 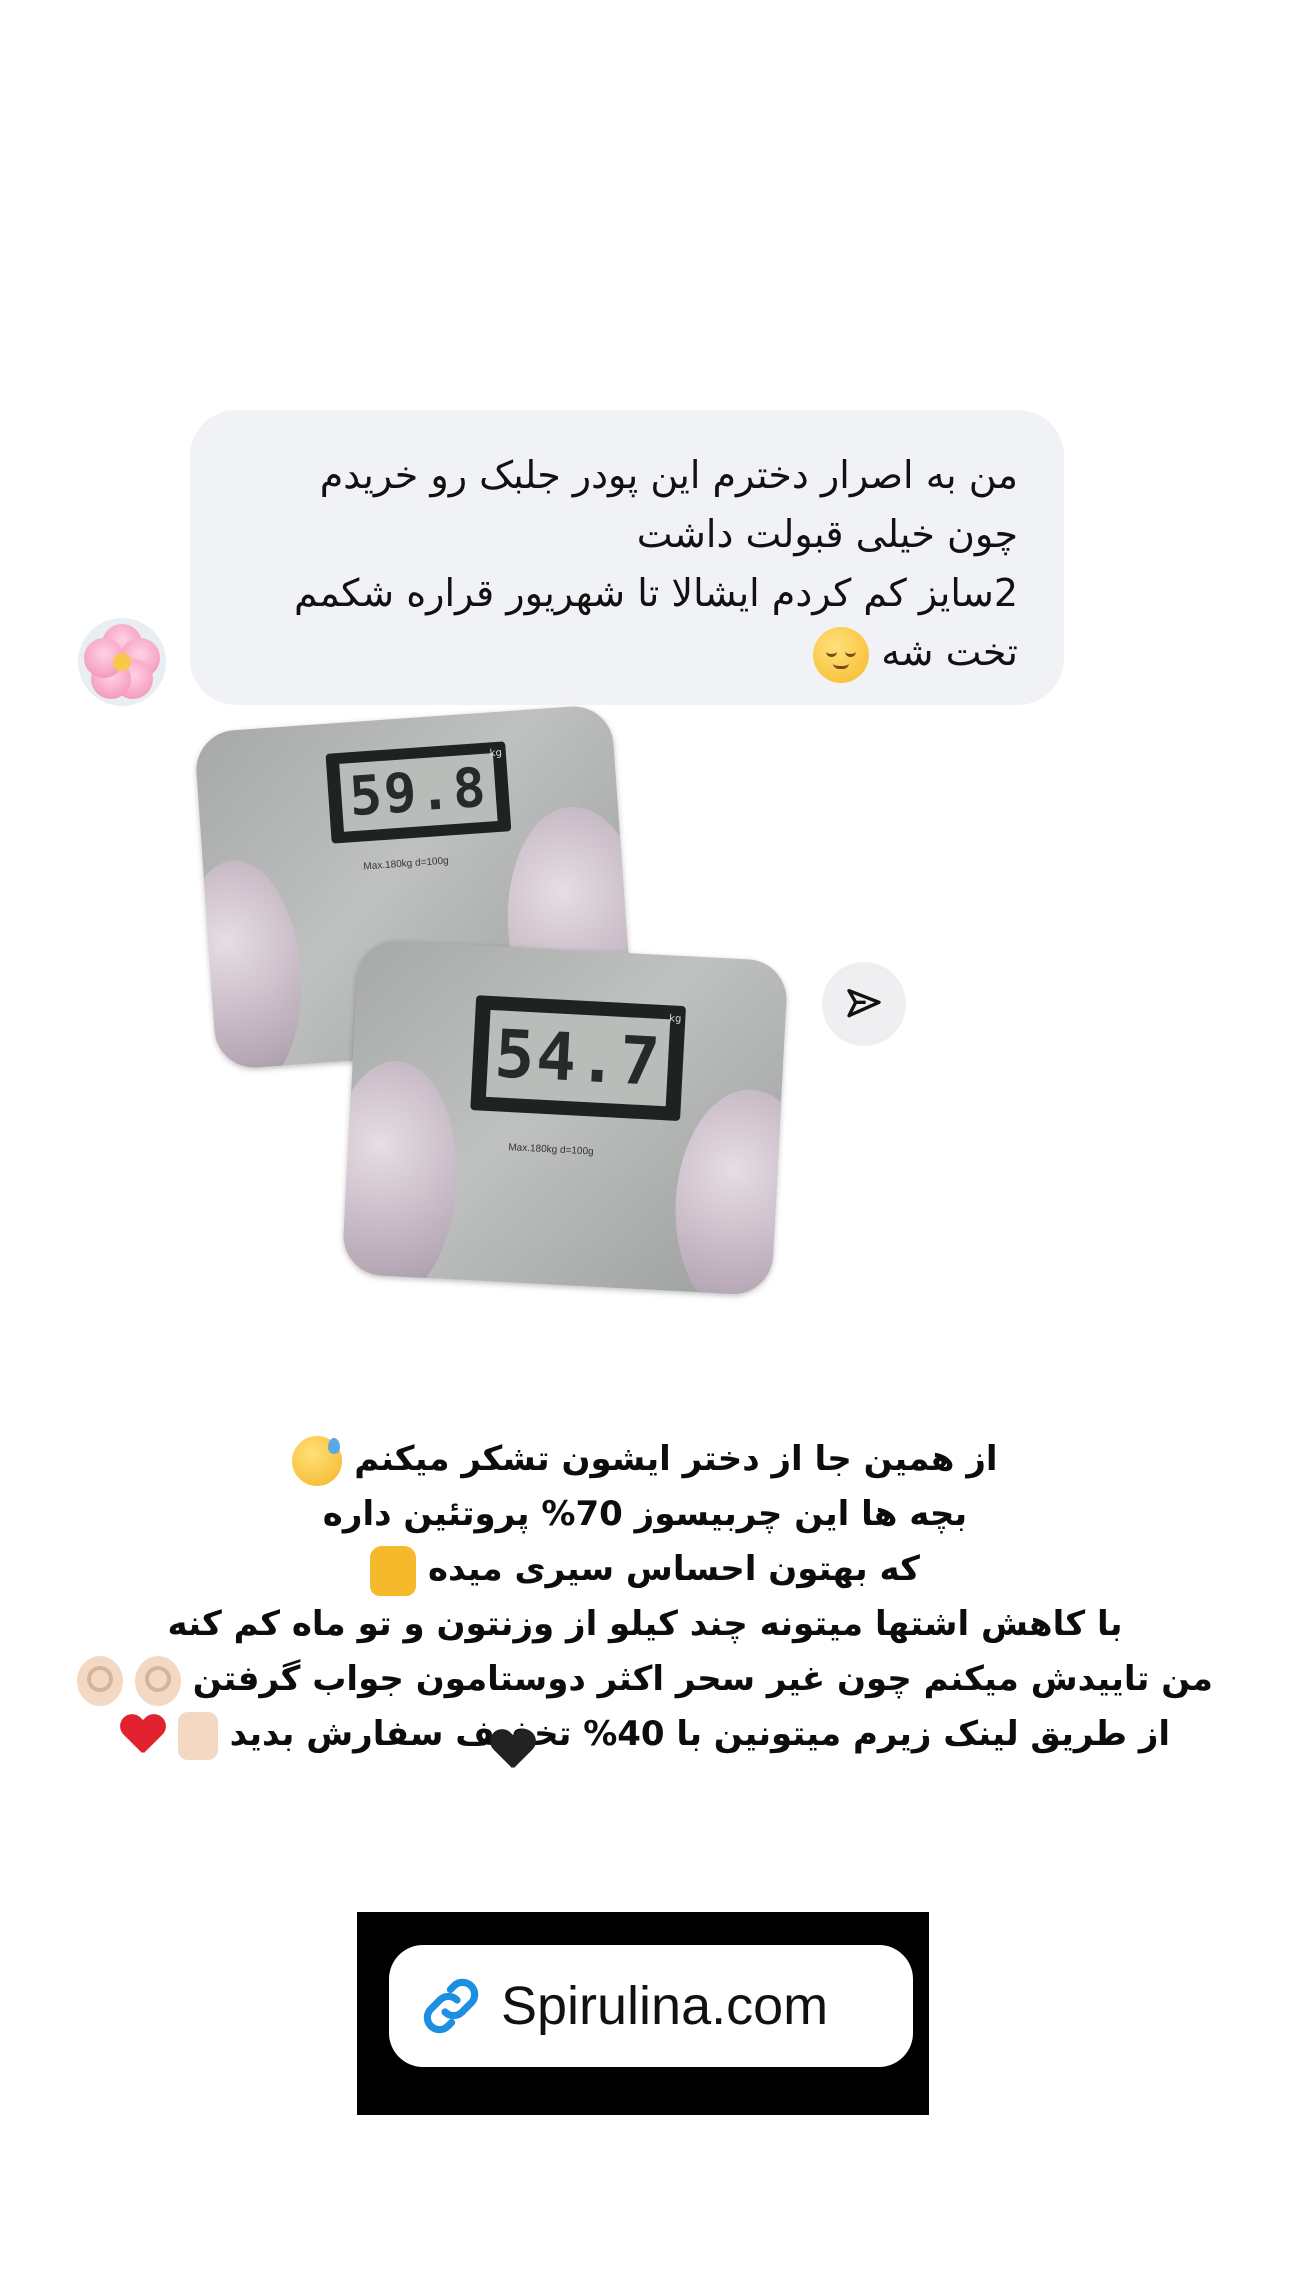 I want to click on caption-line-3: که بهتون احساس سیری میده, so click(x=673, y=1569).